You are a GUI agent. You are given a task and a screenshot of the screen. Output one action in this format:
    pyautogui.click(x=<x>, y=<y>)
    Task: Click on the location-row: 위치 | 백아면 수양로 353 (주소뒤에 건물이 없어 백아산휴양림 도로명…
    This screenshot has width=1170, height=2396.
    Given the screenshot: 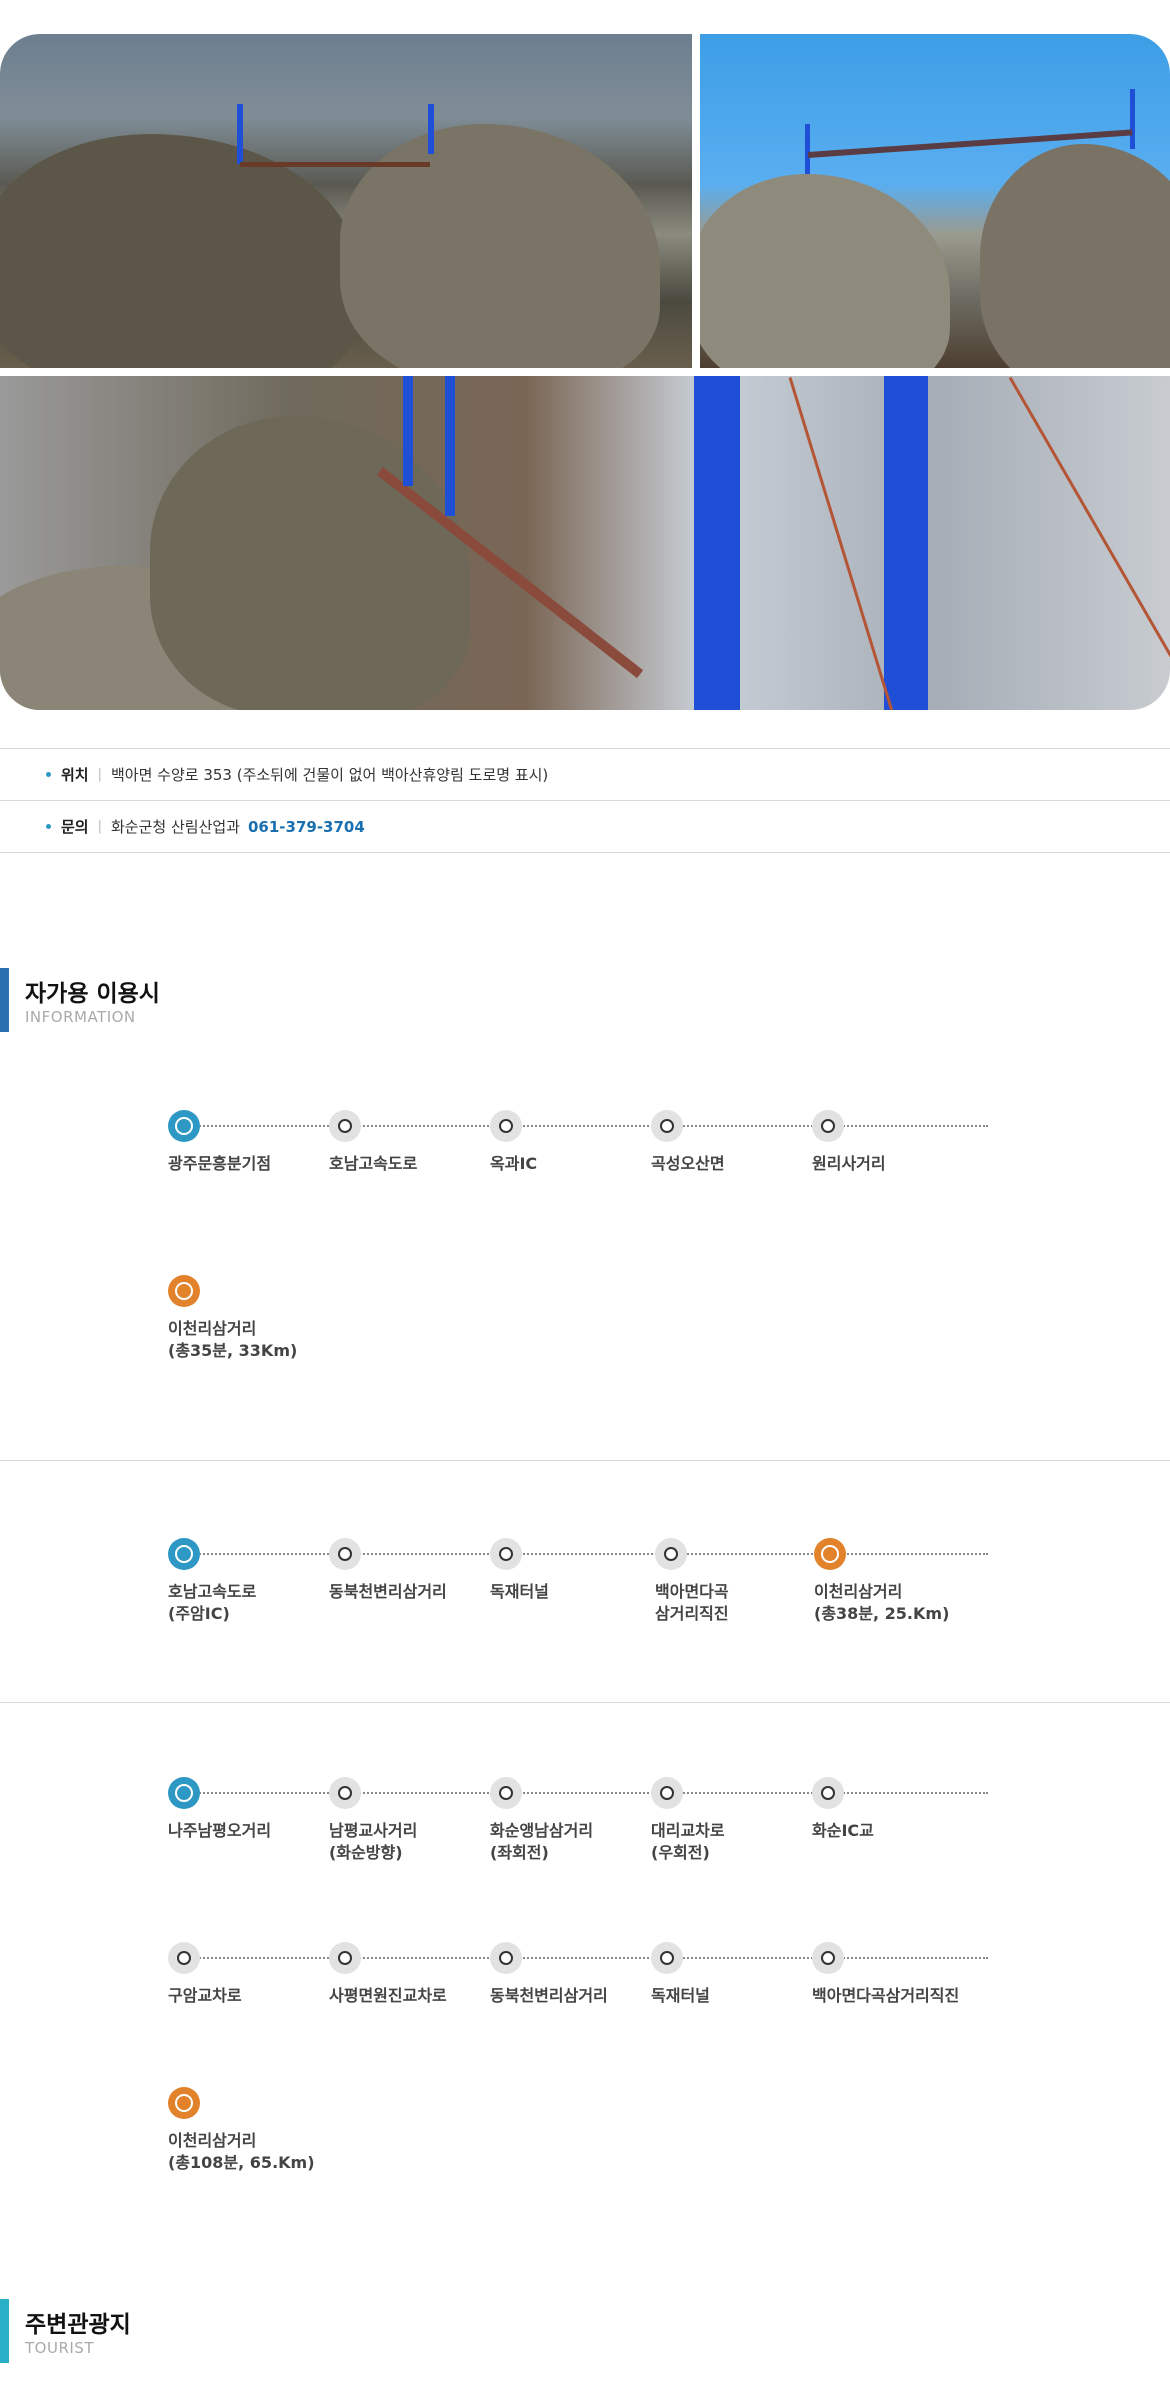 What is the action you would take?
    pyautogui.click(x=585, y=774)
    